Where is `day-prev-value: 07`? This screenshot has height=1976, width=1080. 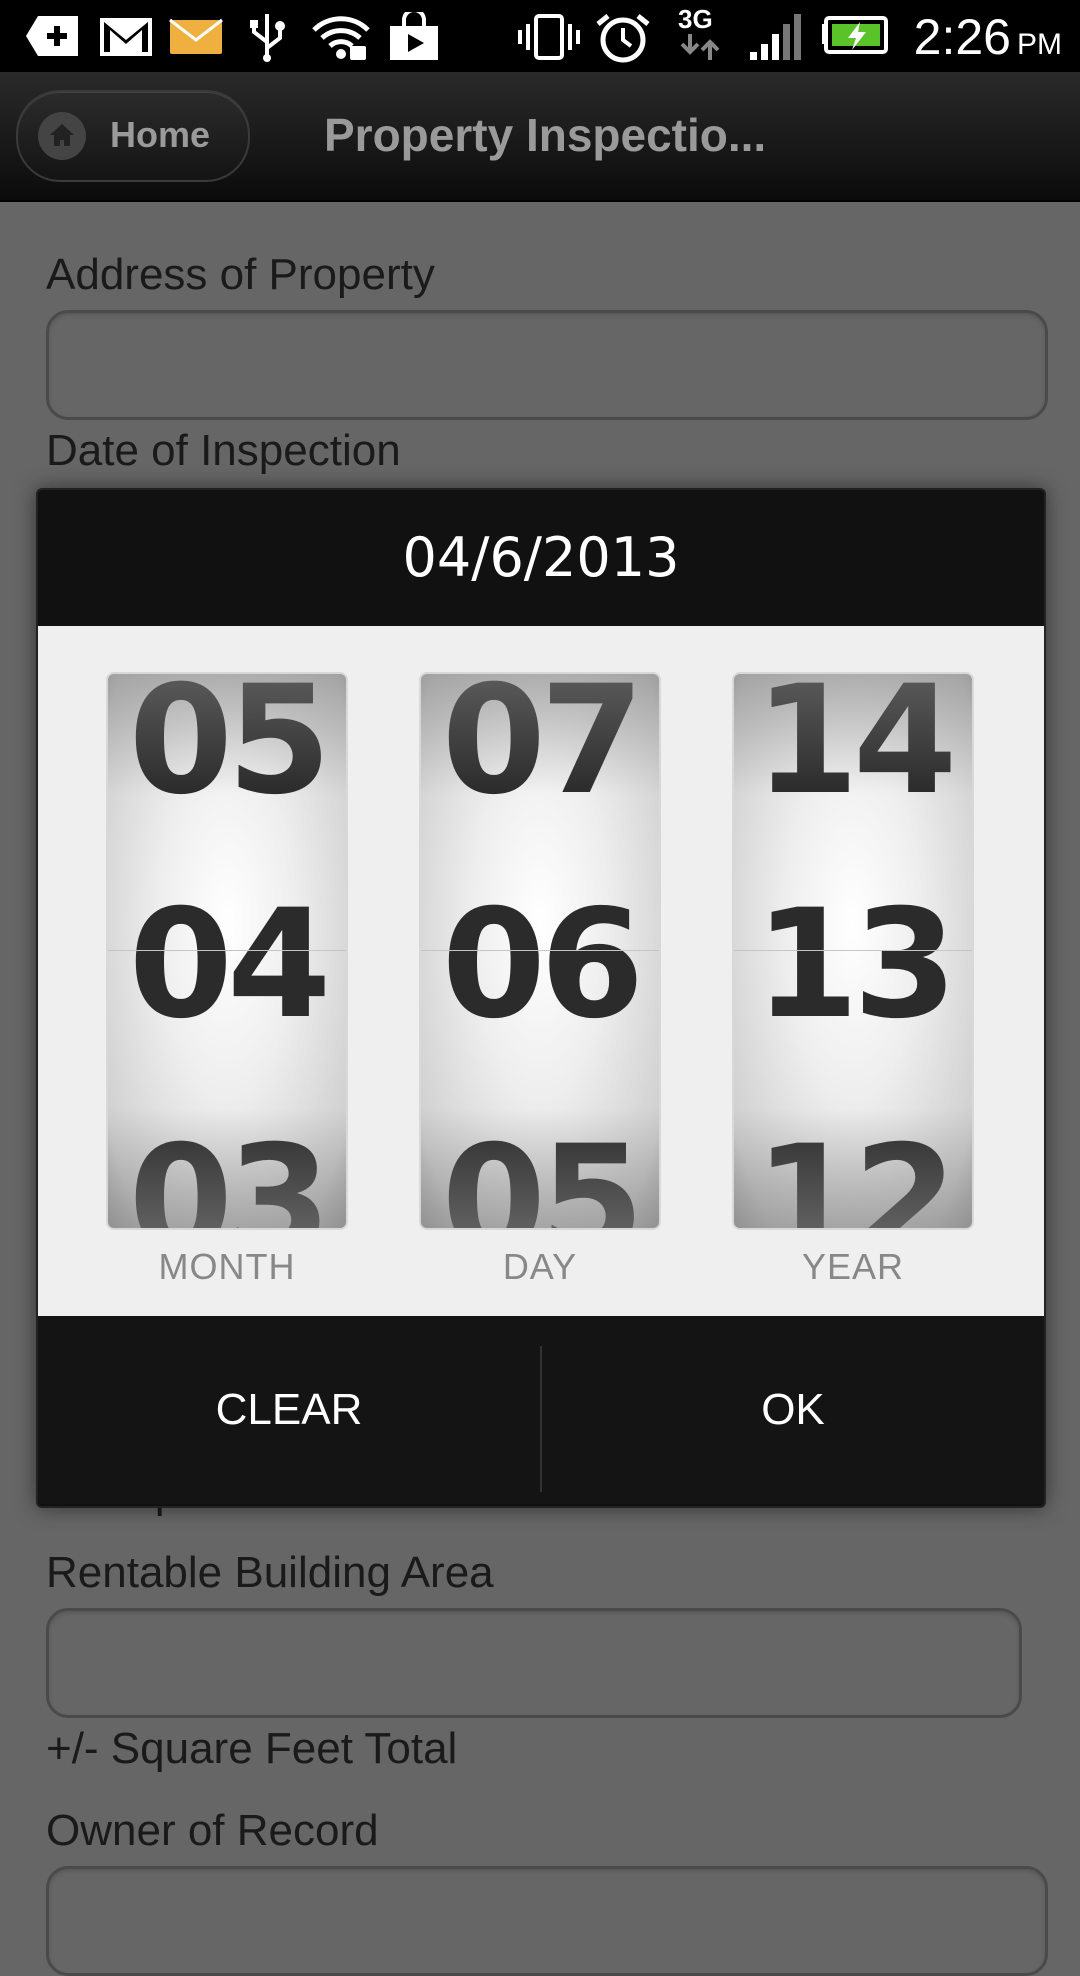
day-prev-value: 07 is located at coordinates (540, 745).